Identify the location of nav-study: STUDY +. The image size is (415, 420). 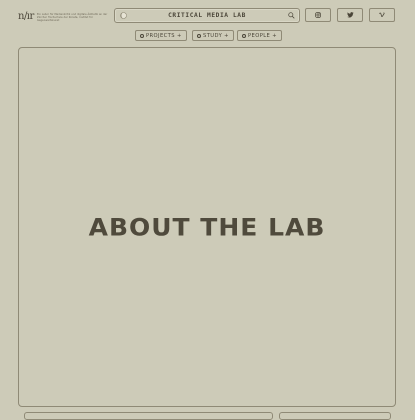
(213, 35).